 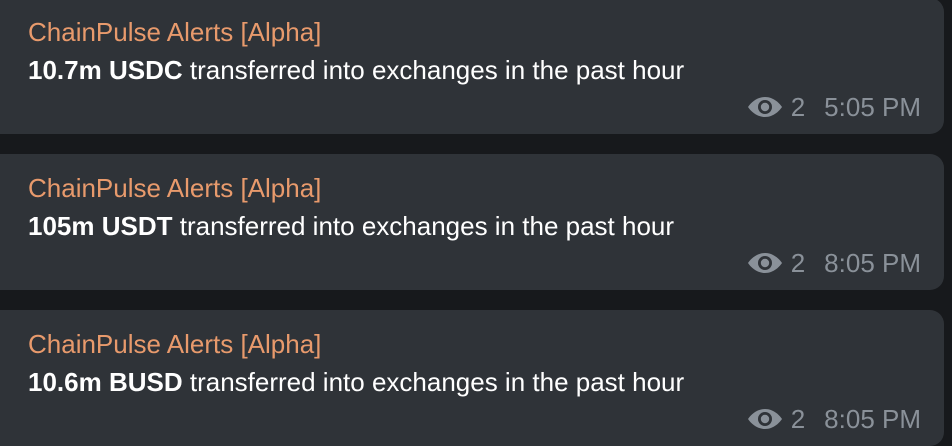 I want to click on message-meta: 2 5:05 PM, so click(x=834, y=107).